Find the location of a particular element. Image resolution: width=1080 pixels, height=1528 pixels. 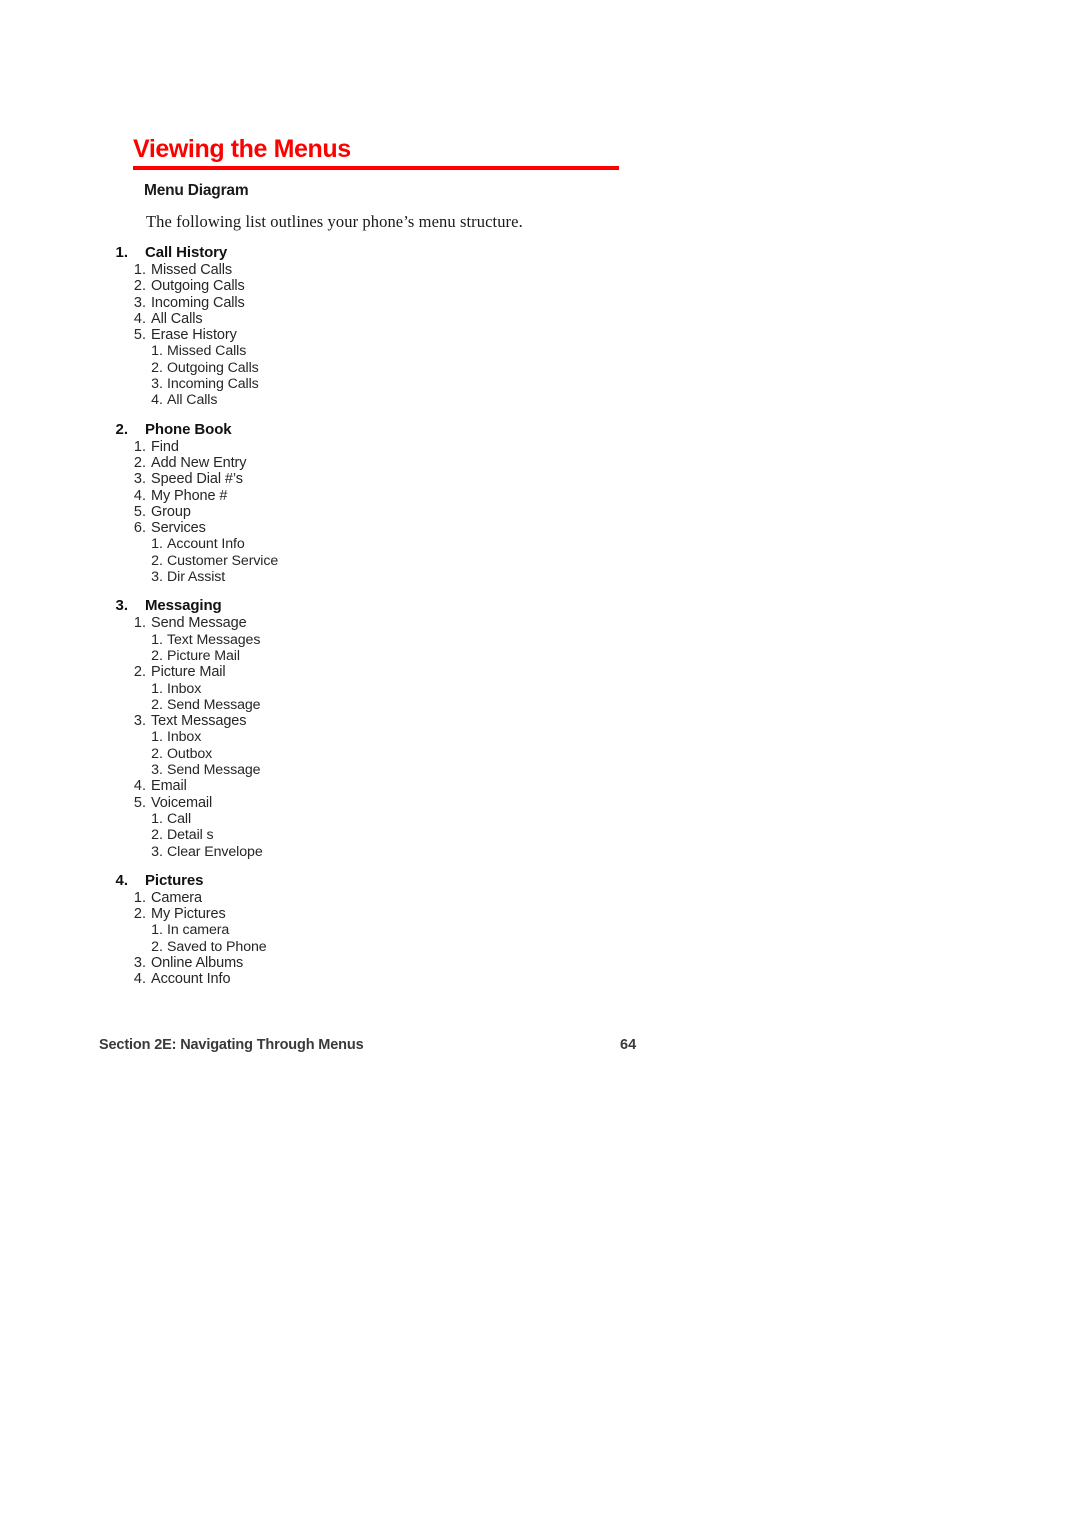

menu-item-row: 1. Call is located at coordinates (540, 819).